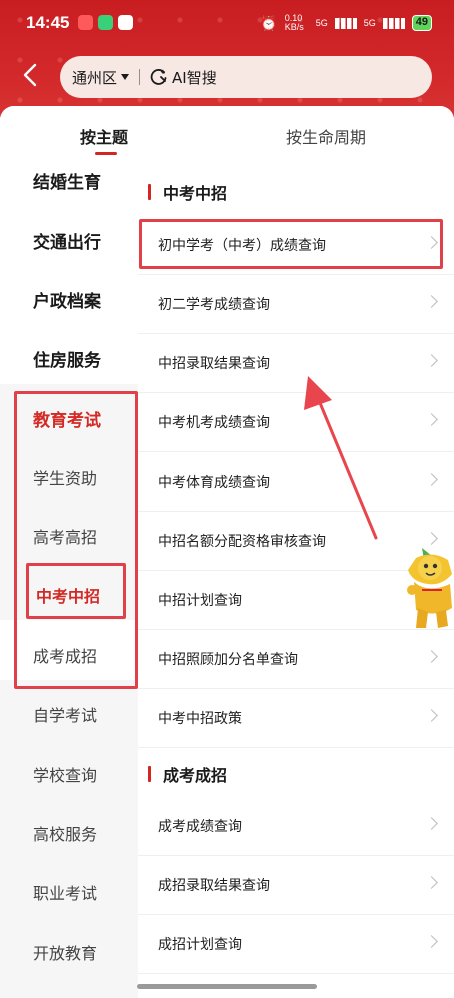 The height and width of the screenshot is (998, 454). I want to click on list-item: 中招照顾加分名单查询, so click(296, 659).